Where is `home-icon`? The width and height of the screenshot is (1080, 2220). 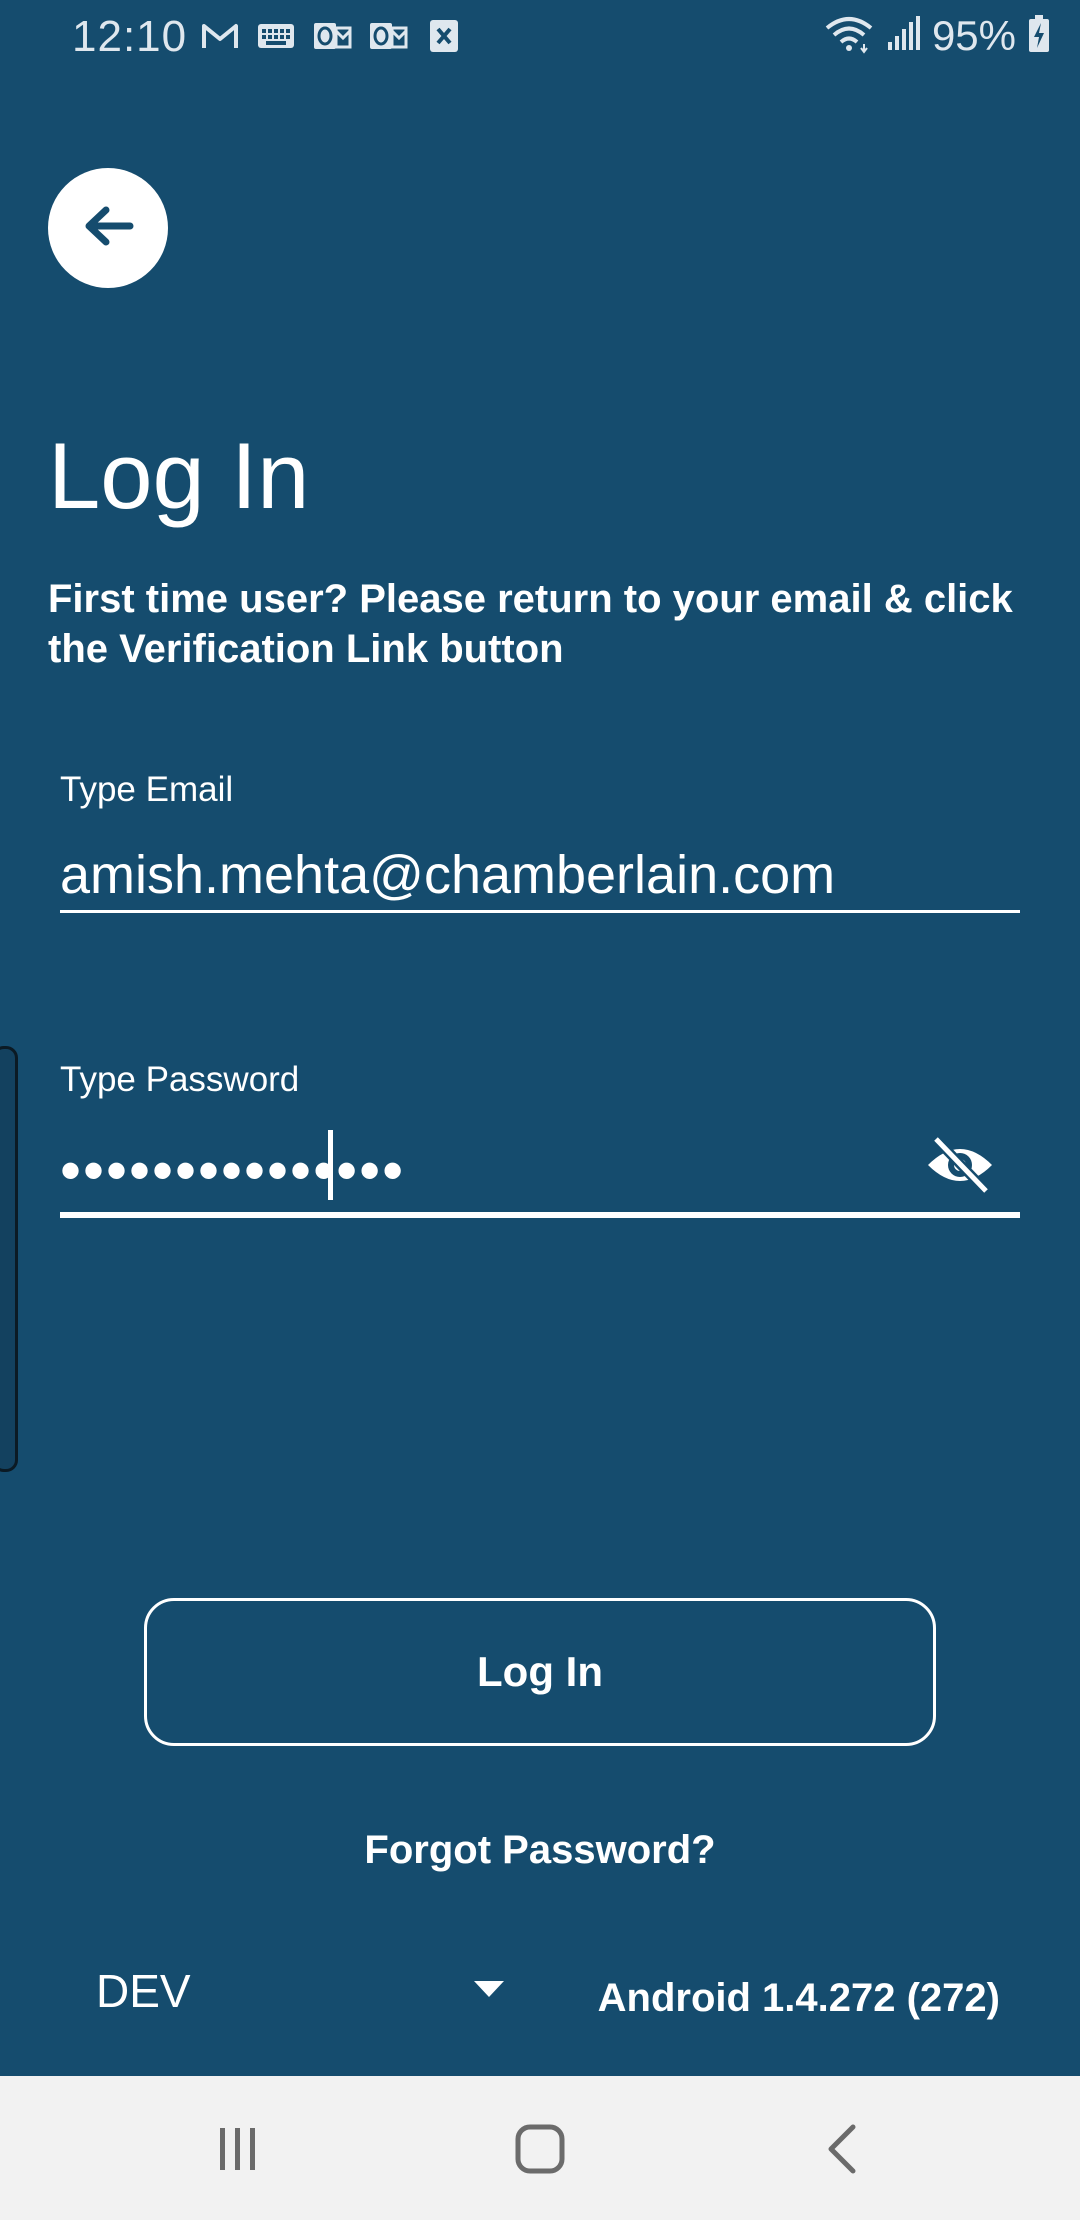
home-icon is located at coordinates (540, 2151).